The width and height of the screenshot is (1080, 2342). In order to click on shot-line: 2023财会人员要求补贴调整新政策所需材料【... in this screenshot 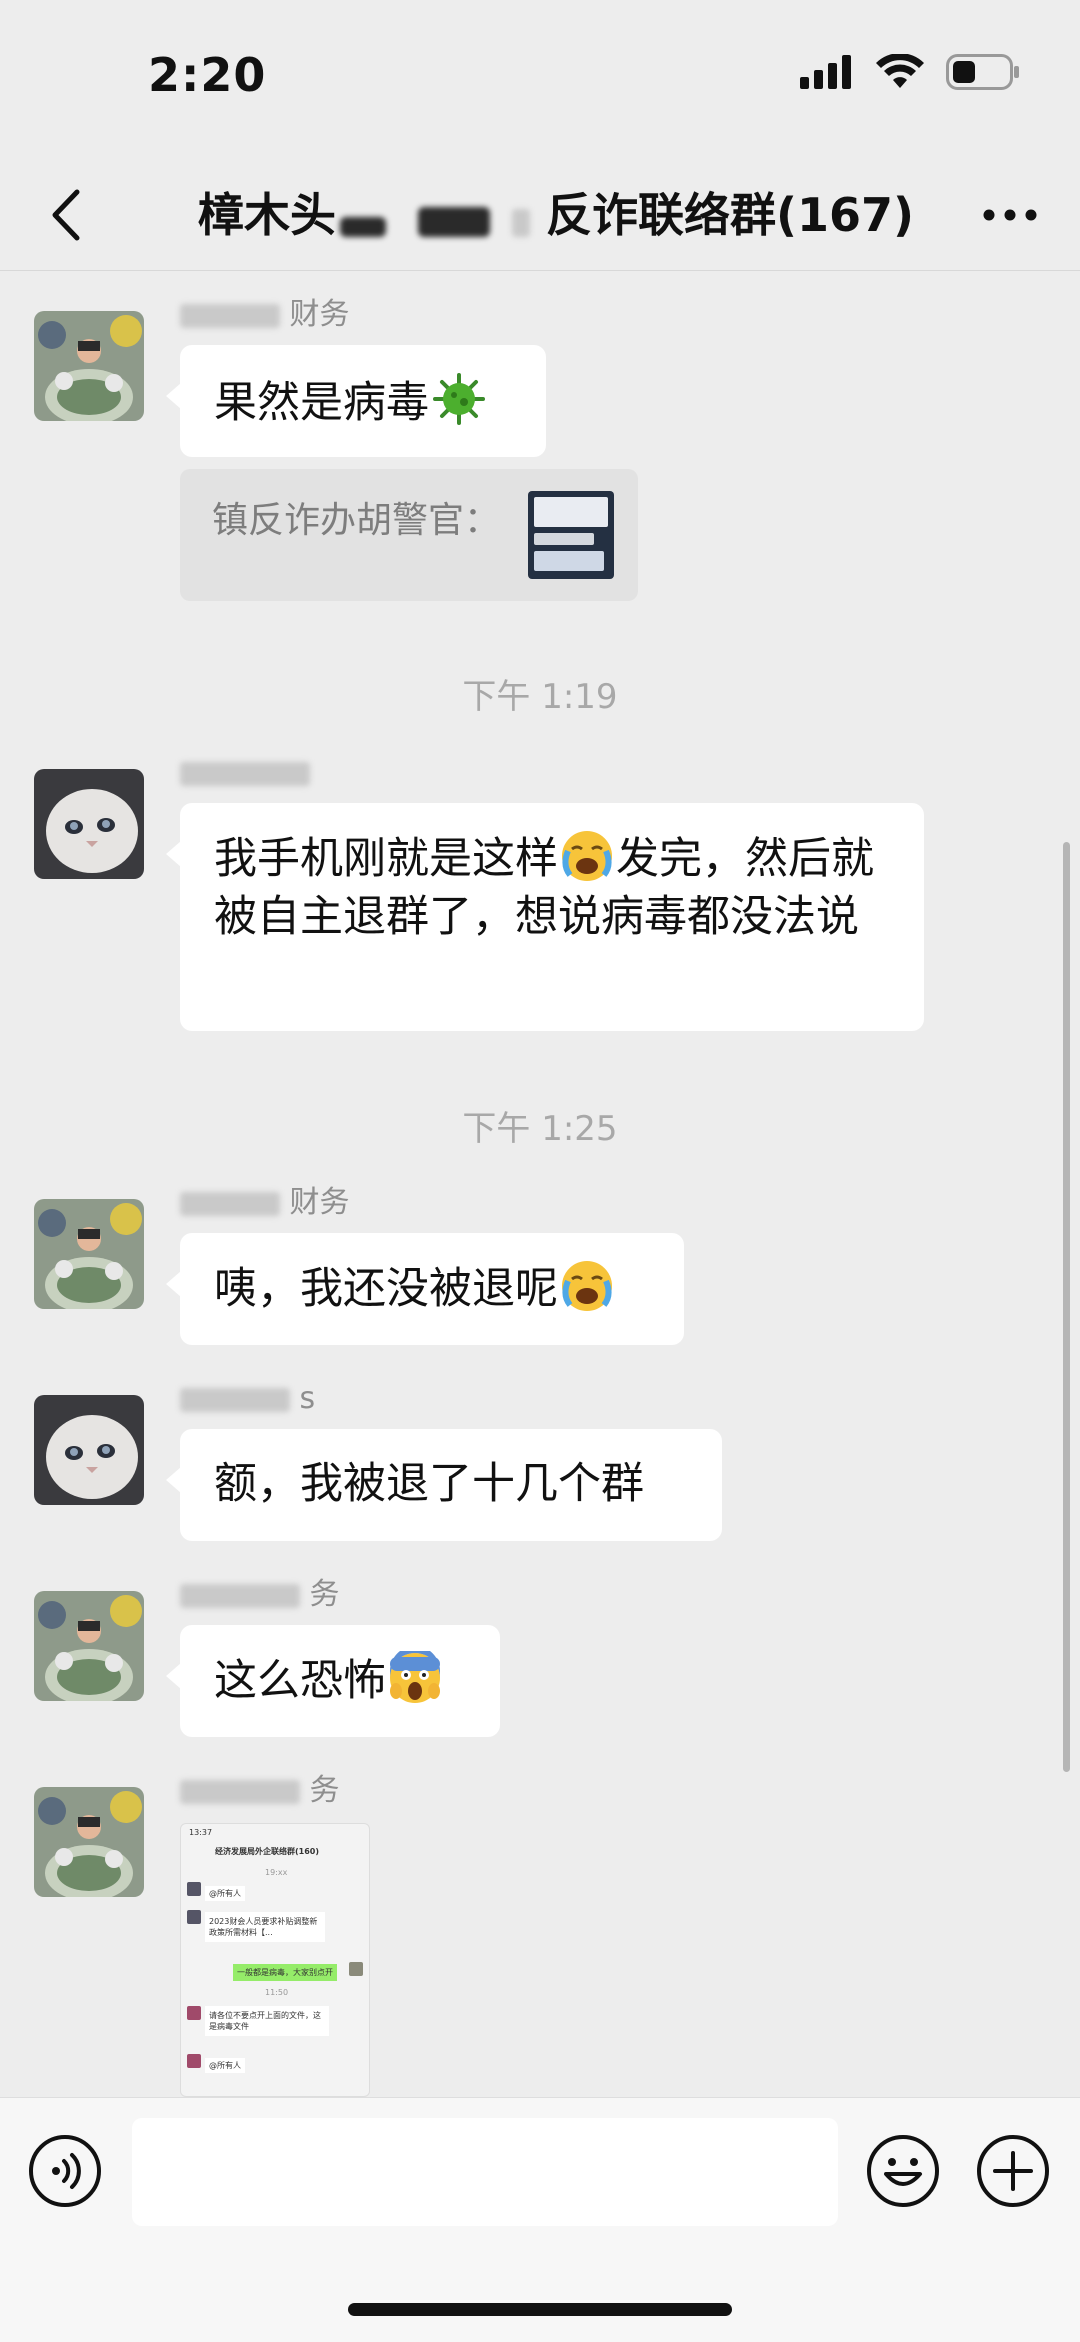, I will do `click(265, 1927)`.